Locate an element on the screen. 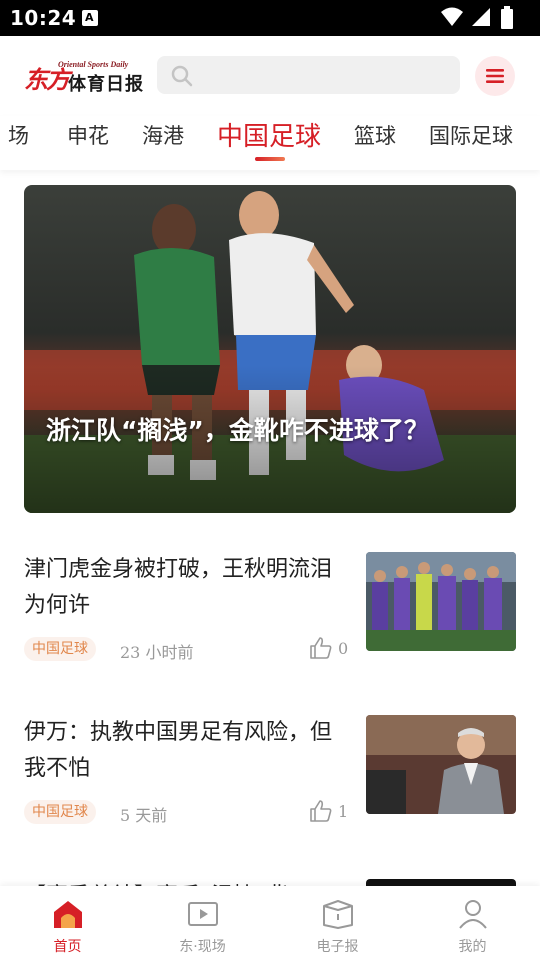  bottom-navigation: 首页 东·现场 电子报 我的 is located at coordinates (270, 923).